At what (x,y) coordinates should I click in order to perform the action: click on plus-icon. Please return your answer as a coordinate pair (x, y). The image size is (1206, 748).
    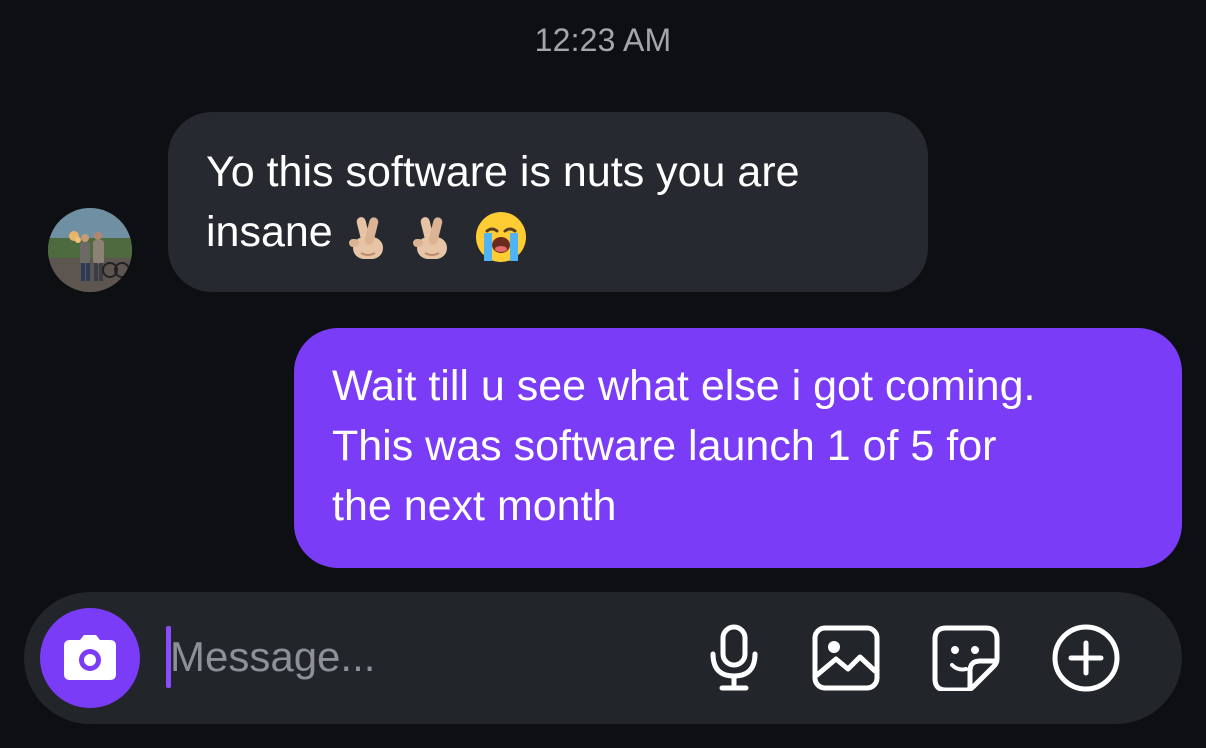
    Looking at the image, I should click on (1086, 658).